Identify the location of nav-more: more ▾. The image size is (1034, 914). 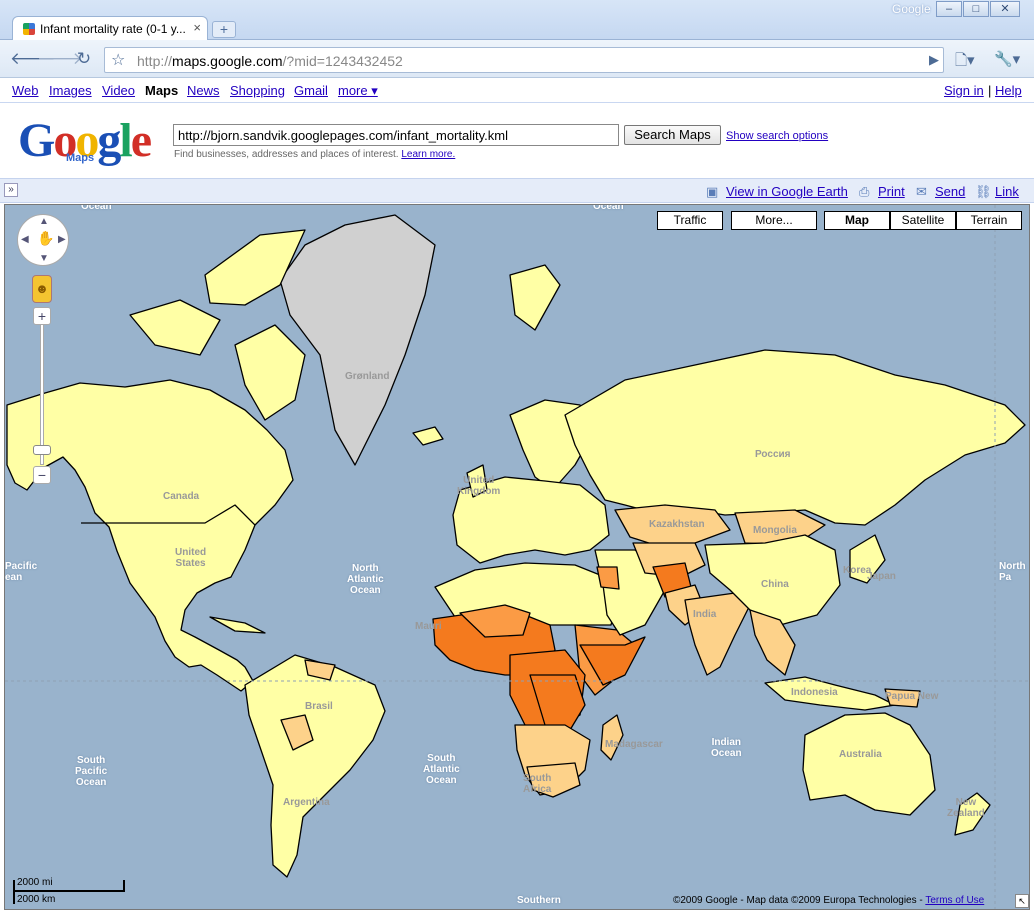
(358, 91).